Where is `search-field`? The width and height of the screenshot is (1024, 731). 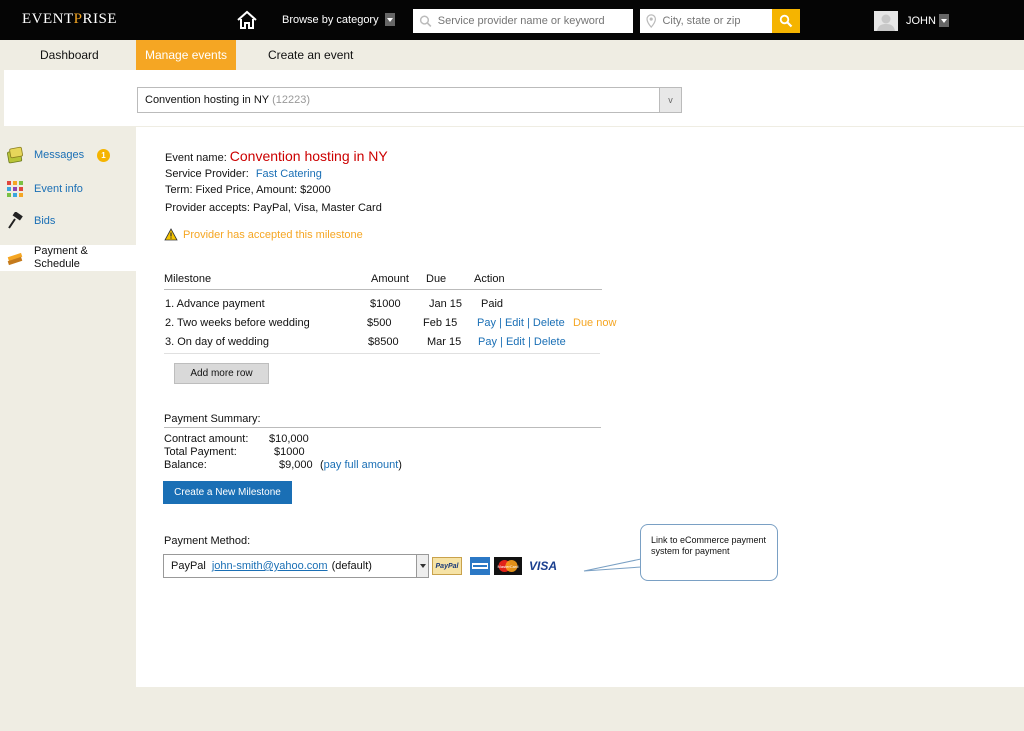
search-field is located at coordinates (523, 21).